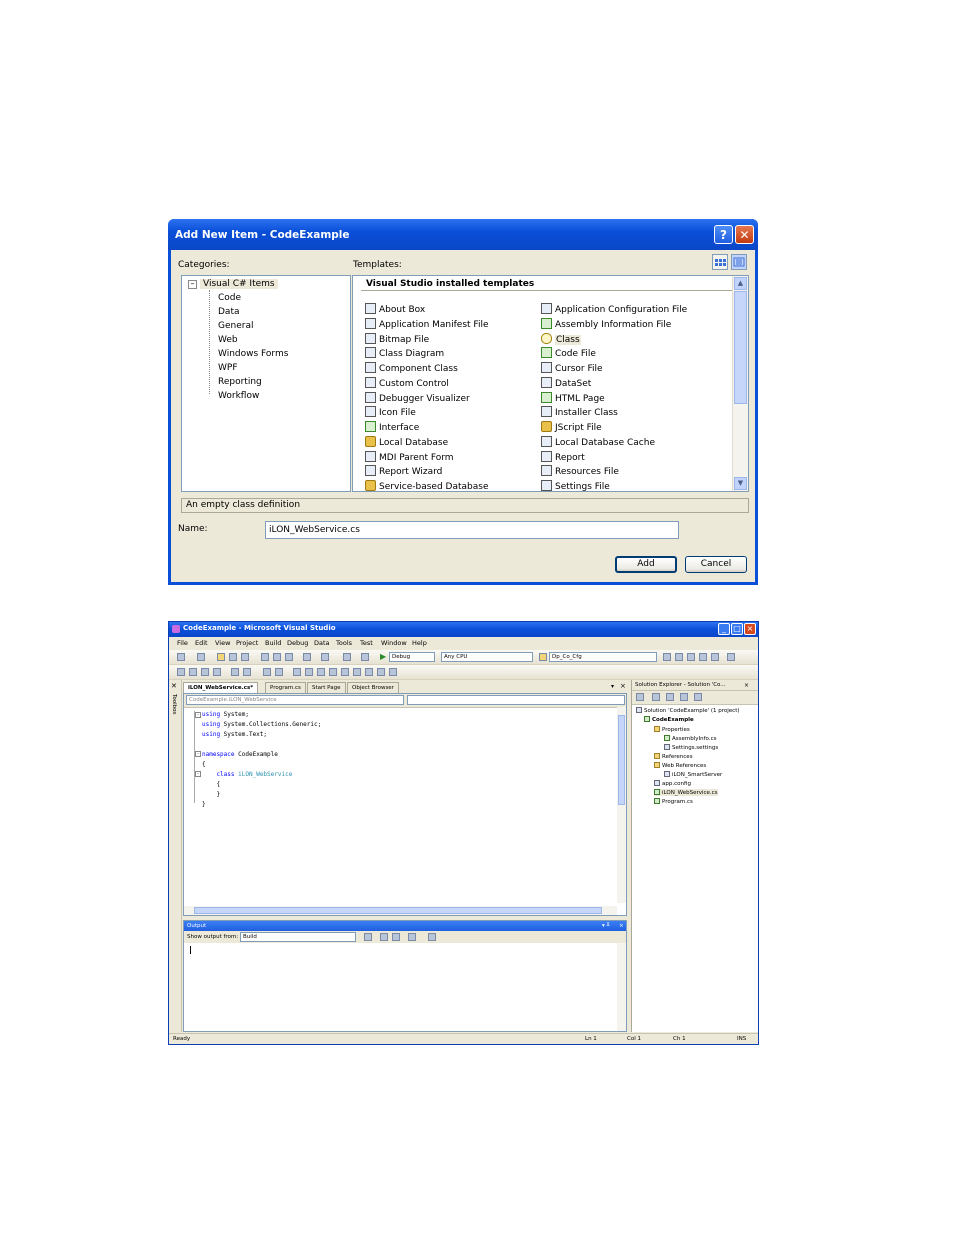  I want to click on editor-hscroll-thumb, so click(398, 910).